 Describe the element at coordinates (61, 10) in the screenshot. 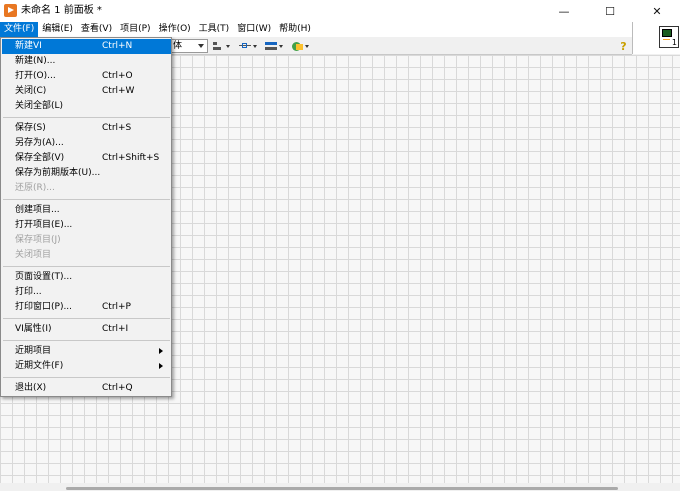

I see `window-title: 未命名 1 前面板 *` at that location.